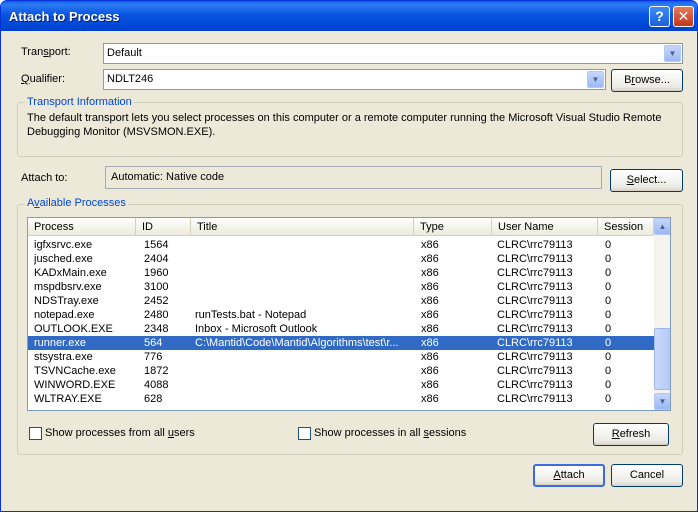 Image resolution: width=698 pixels, height=512 pixels. Describe the element at coordinates (156, 273) in the screenshot. I see `cell-id: 1960` at that location.